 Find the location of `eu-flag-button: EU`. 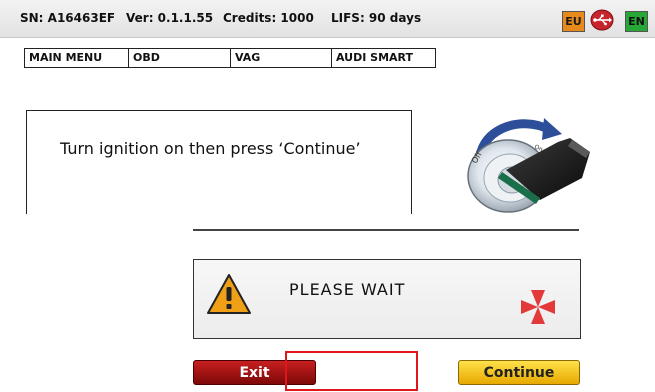

eu-flag-button: EU is located at coordinates (573, 21).